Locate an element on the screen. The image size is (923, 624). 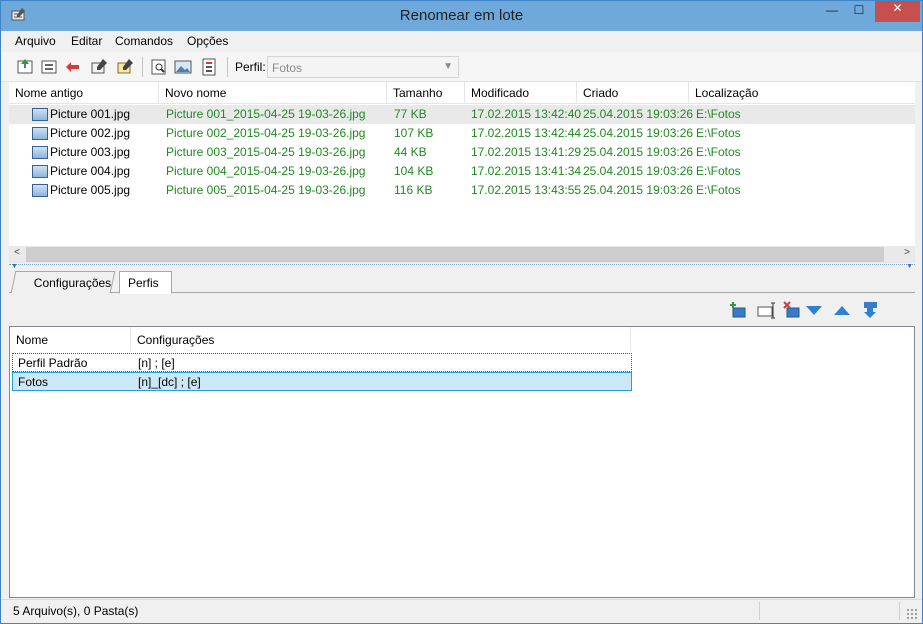
horizontal-scrollbar: < > is located at coordinates (462, 254).